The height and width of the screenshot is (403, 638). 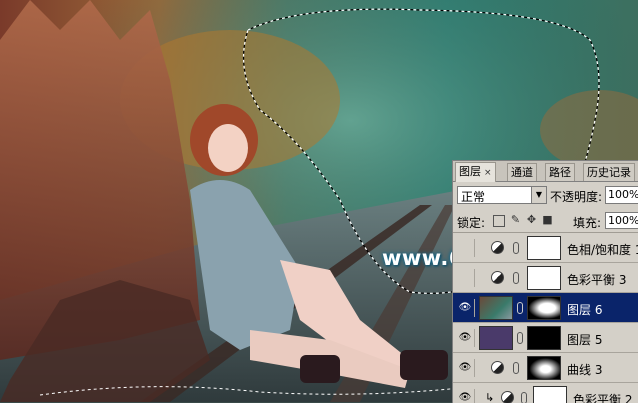 What do you see at coordinates (603, 398) in the screenshot?
I see `layer-name: 色彩平衡 2` at bounding box center [603, 398].